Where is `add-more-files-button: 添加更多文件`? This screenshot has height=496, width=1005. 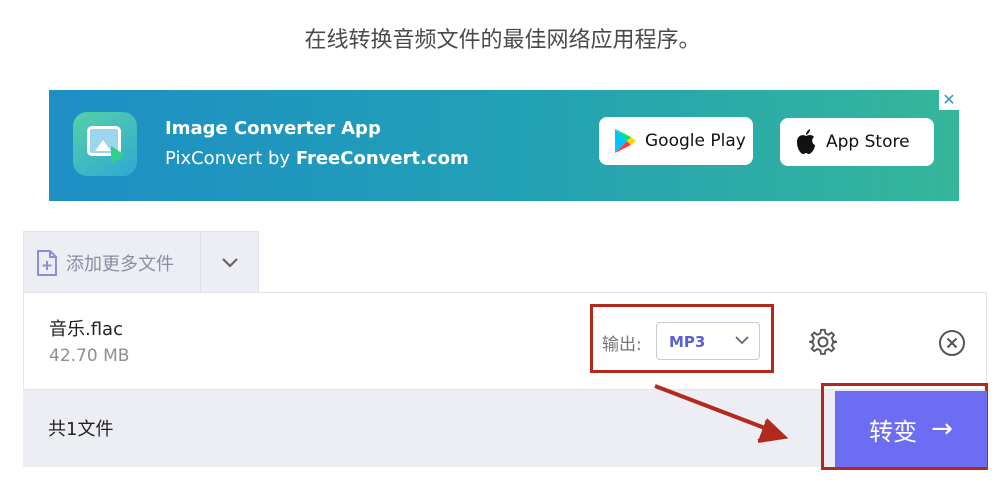
add-more-files-button: 添加更多文件 is located at coordinates (112, 263).